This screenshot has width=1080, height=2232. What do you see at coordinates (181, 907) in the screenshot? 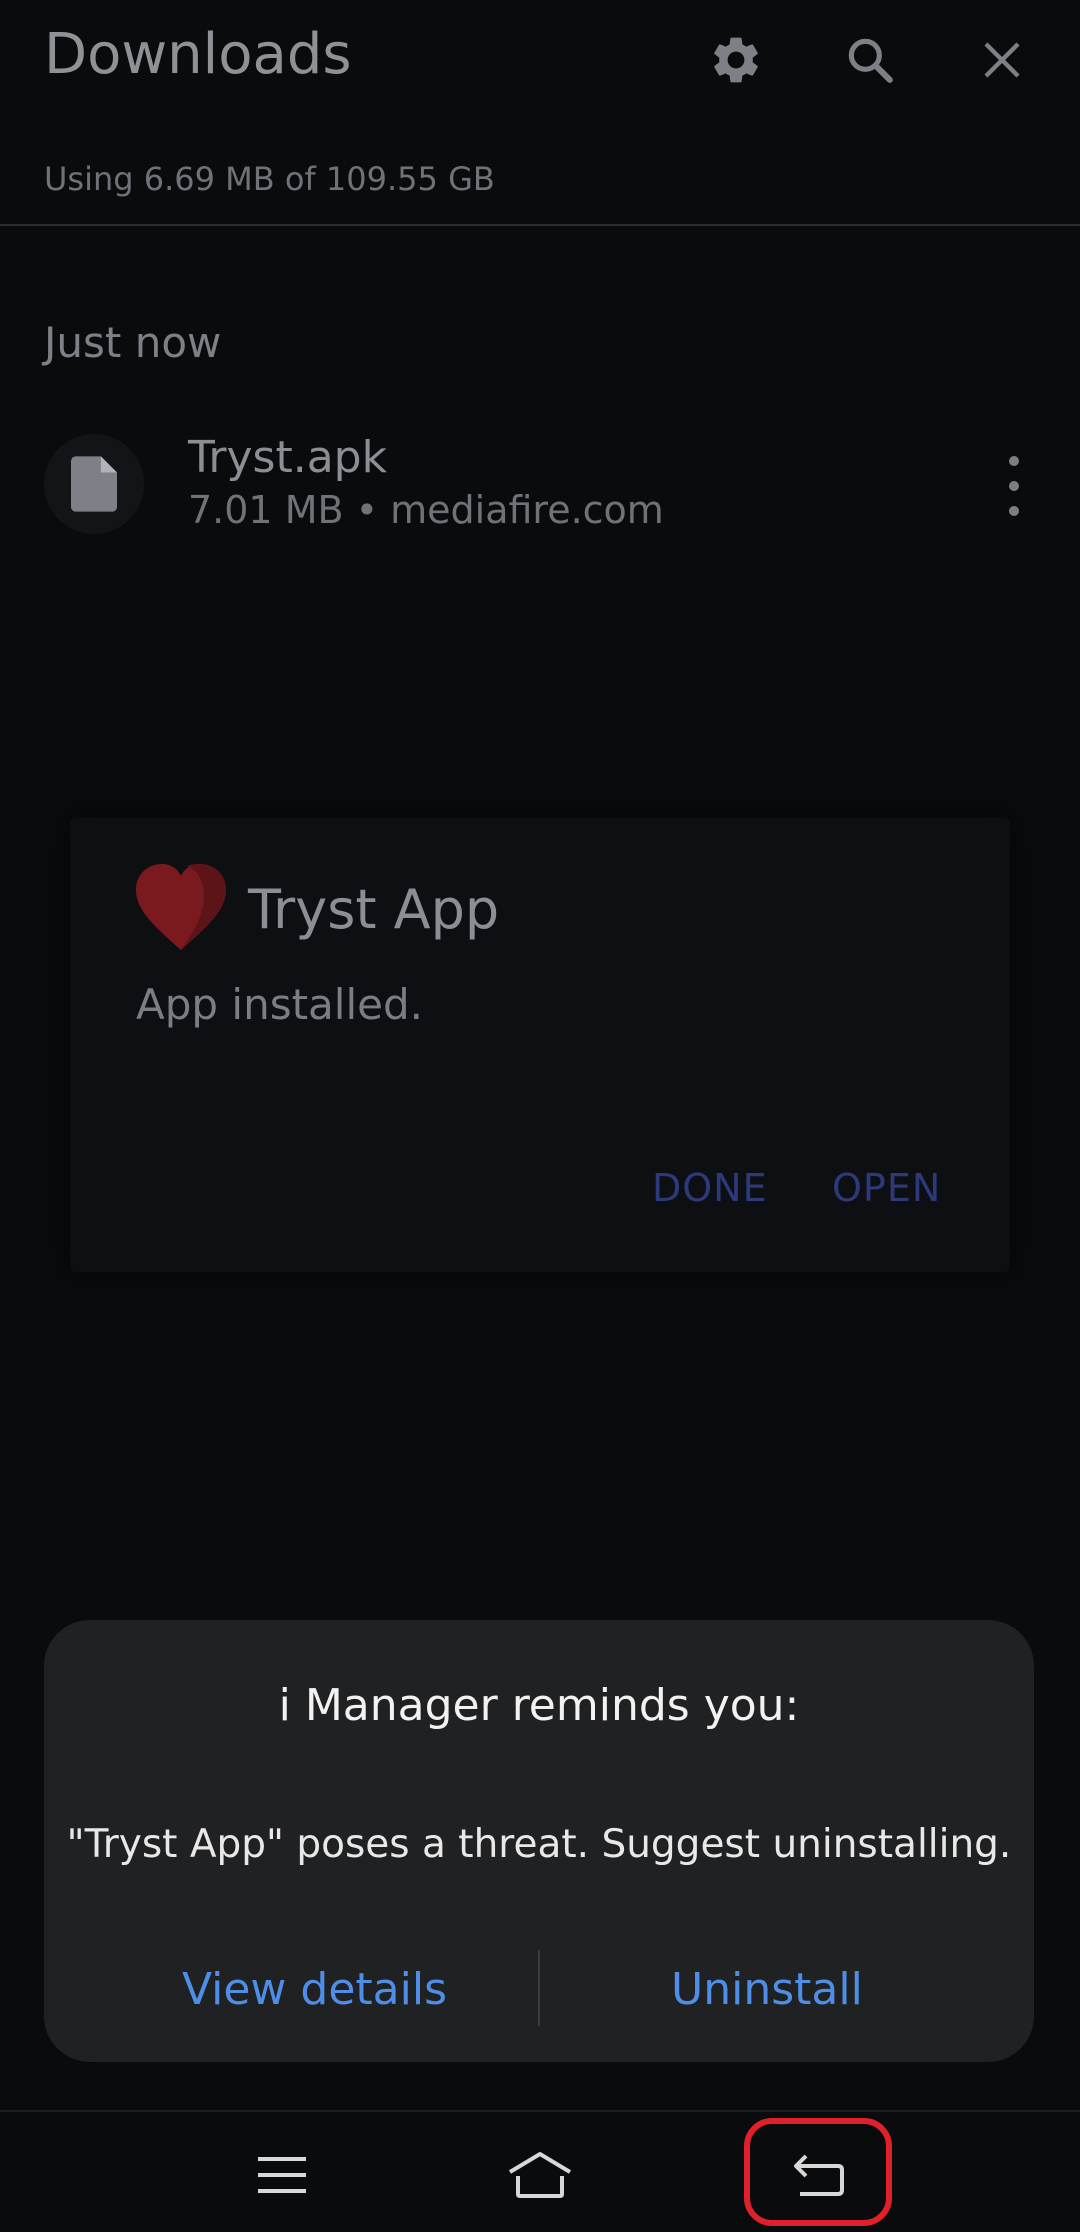
I see `heart-logo` at bounding box center [181, 907].